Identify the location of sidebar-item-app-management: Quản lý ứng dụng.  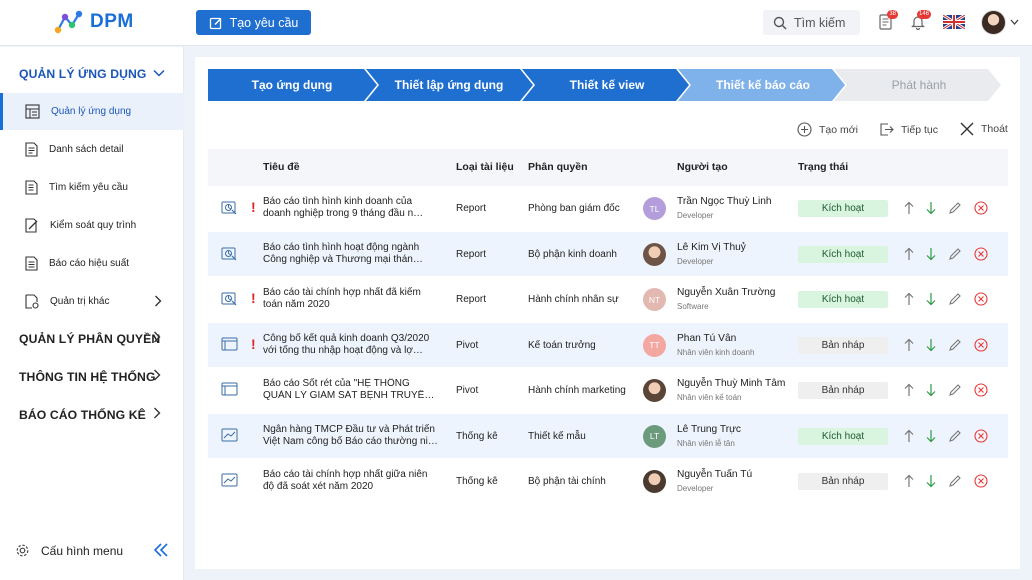
(92, 111).